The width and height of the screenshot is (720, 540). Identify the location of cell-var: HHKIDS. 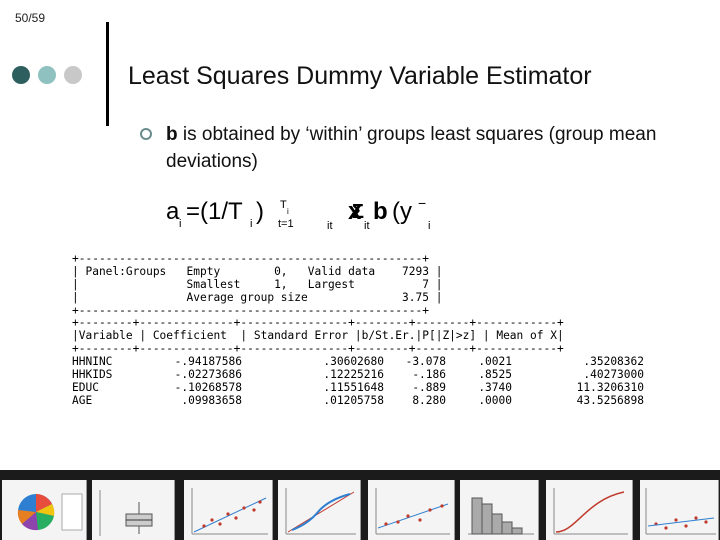
(92, 375).